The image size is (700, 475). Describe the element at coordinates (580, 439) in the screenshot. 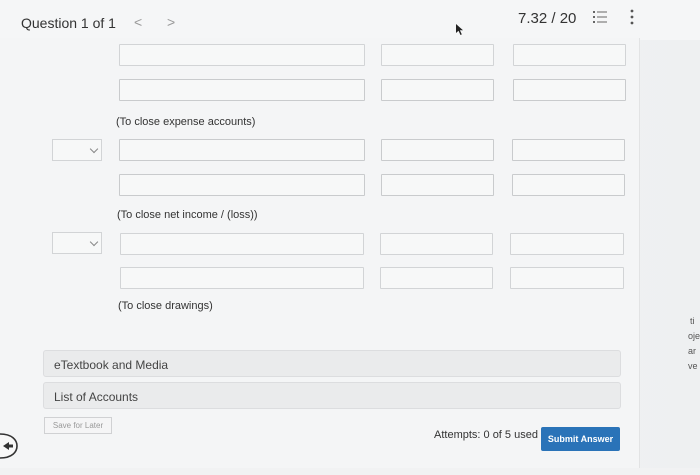

I see `submit-answer-button: Submit Answer` at that location.